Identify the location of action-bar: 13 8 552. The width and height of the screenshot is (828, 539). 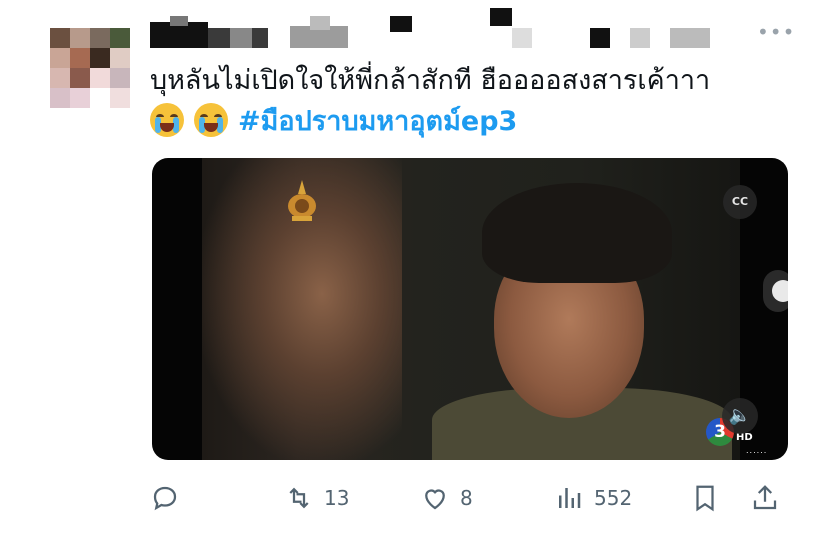
(470, 498).